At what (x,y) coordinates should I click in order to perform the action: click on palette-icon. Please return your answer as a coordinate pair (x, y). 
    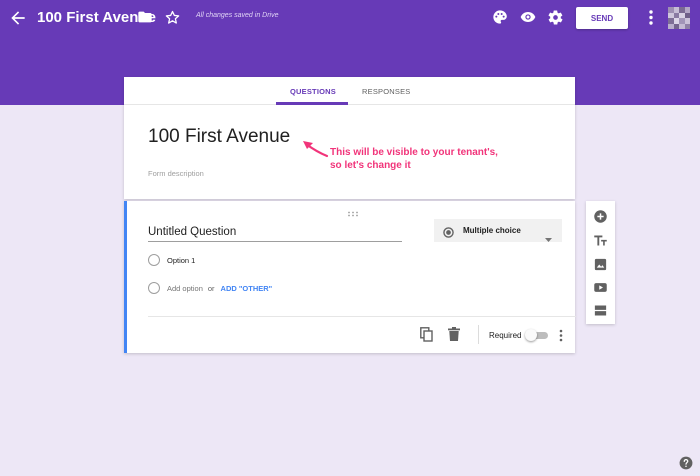
    Looking at the image, I should click on (500, 17).